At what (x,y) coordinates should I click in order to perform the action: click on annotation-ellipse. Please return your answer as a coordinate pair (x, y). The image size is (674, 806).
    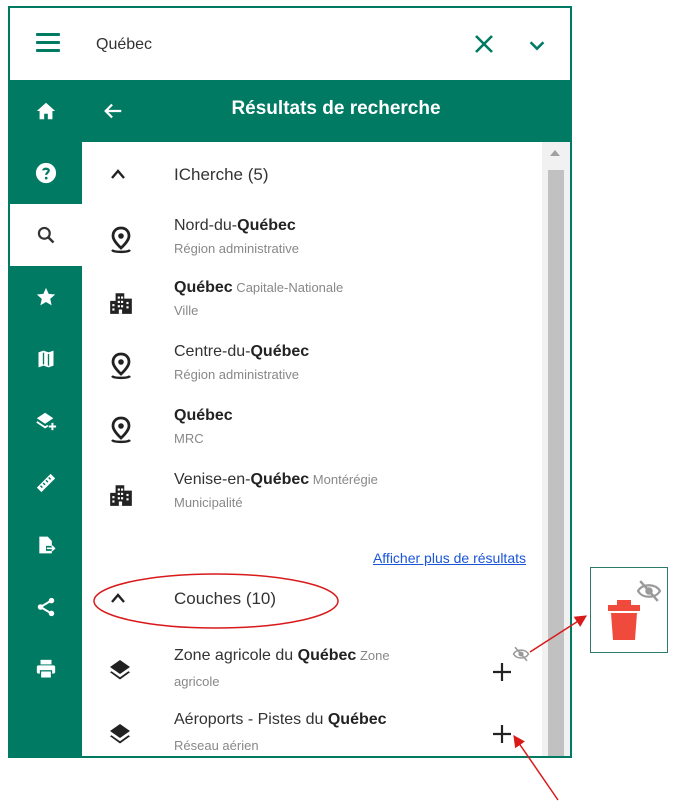
    Looking at the image, I should click on (216, 601).